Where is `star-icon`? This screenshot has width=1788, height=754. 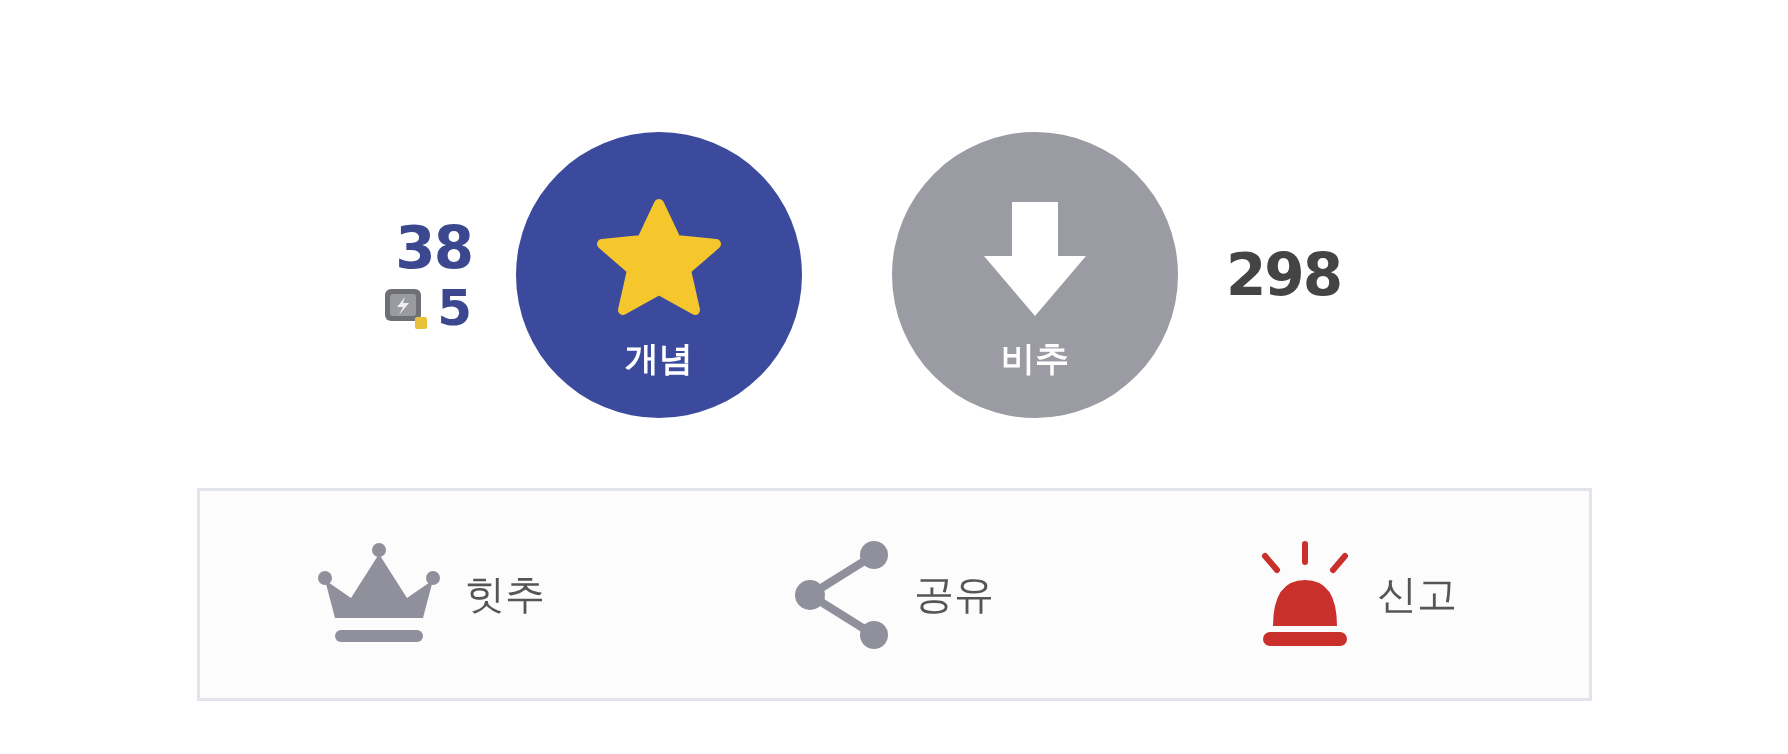 star-icon is located at coordinates (659, 258).